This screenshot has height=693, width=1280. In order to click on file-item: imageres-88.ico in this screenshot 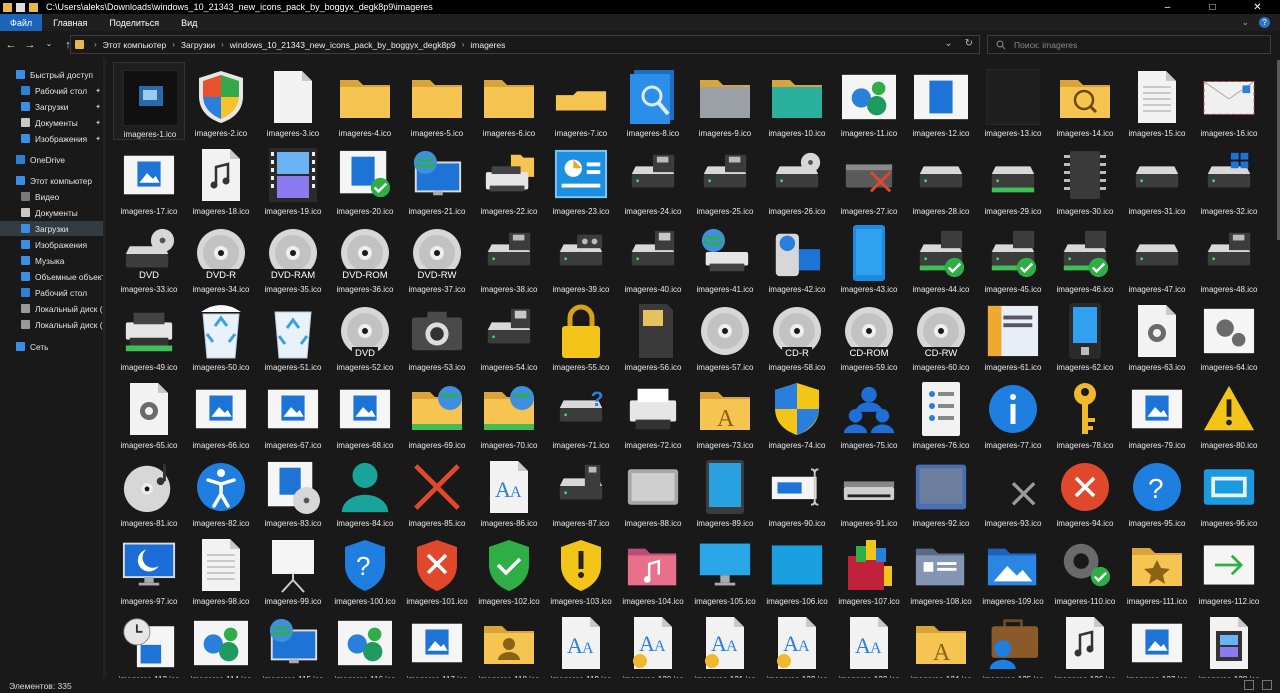, I will do `click(653, 491)`.